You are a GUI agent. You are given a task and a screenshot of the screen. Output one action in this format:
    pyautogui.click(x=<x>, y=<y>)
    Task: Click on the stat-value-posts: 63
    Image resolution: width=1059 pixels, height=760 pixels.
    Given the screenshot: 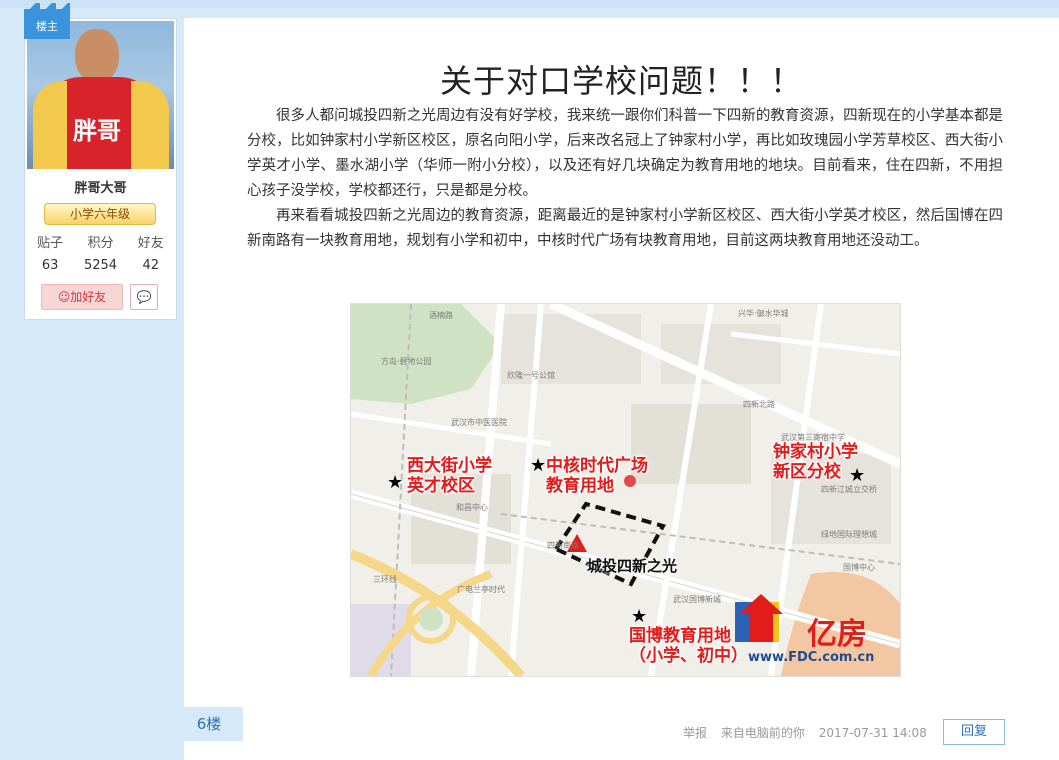 What is the action you would take?
    pyautogui.click(x=50, y=265)
    